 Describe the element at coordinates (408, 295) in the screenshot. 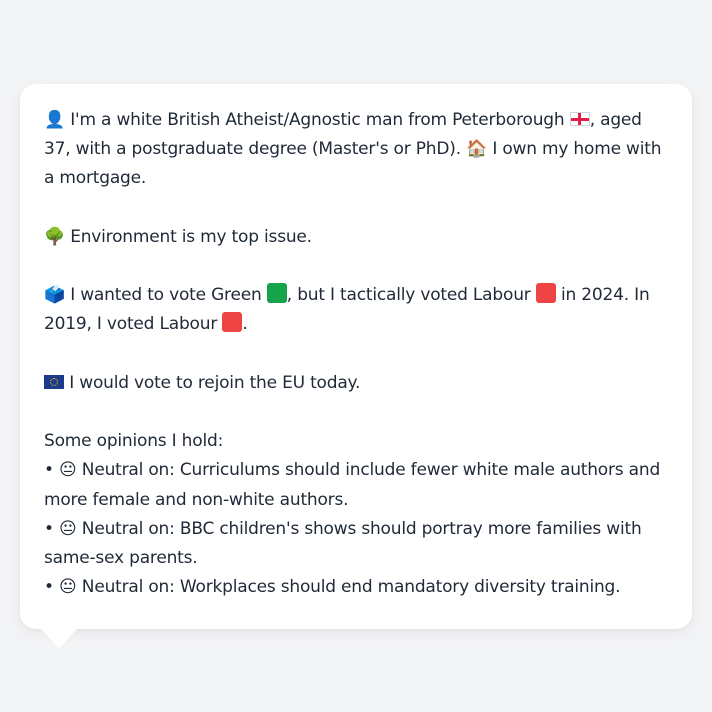

I see `vote-text-2: , but I tactically voted Labour` at that location.